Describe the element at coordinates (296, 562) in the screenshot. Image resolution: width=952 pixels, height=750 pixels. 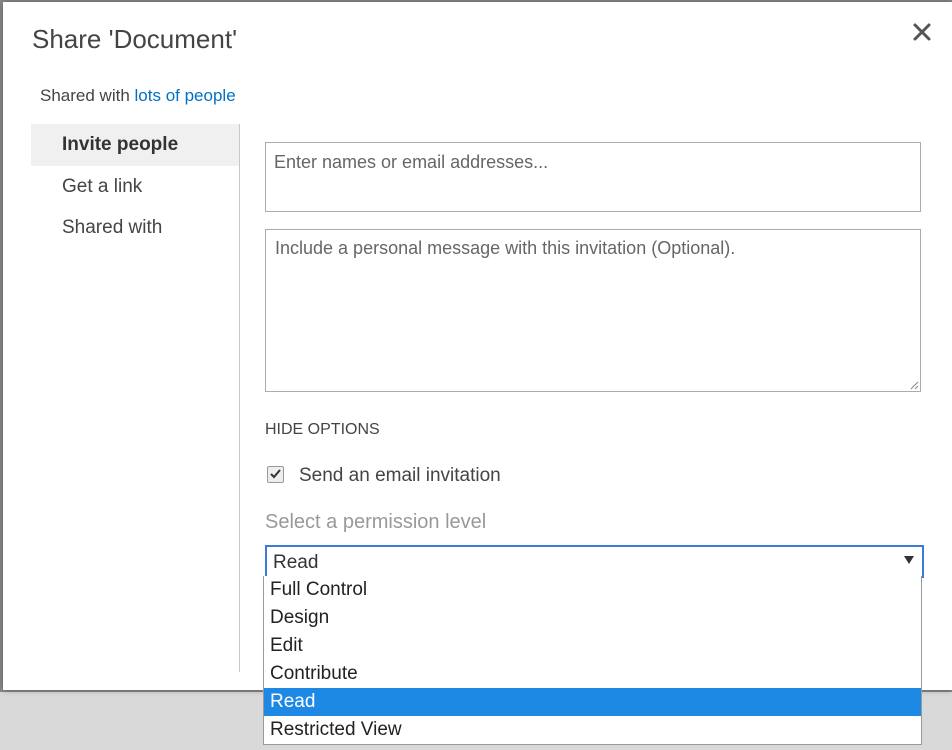
I see `permission-selected-value: Read` at that location.